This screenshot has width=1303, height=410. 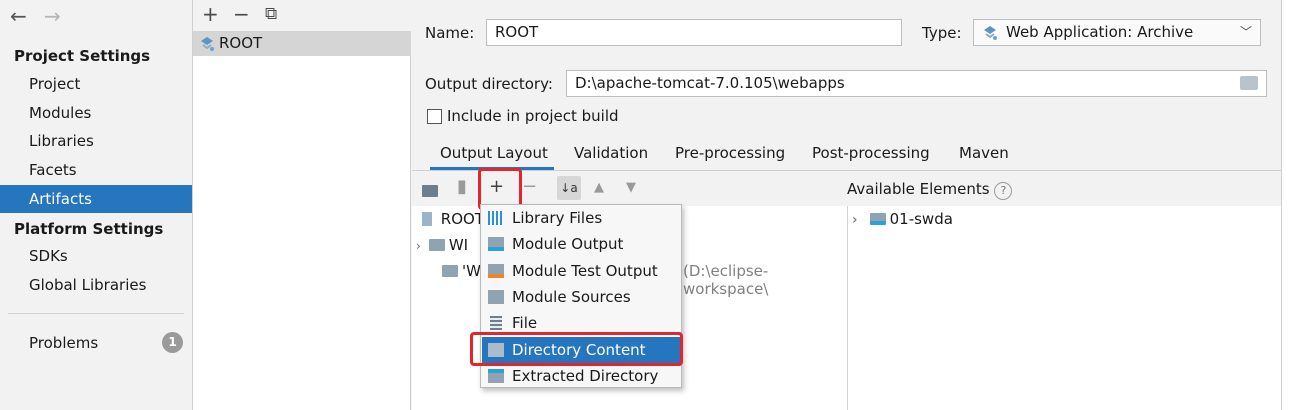 I want to click on annotation-highlight-directory-content, so click(x=576, y=349).